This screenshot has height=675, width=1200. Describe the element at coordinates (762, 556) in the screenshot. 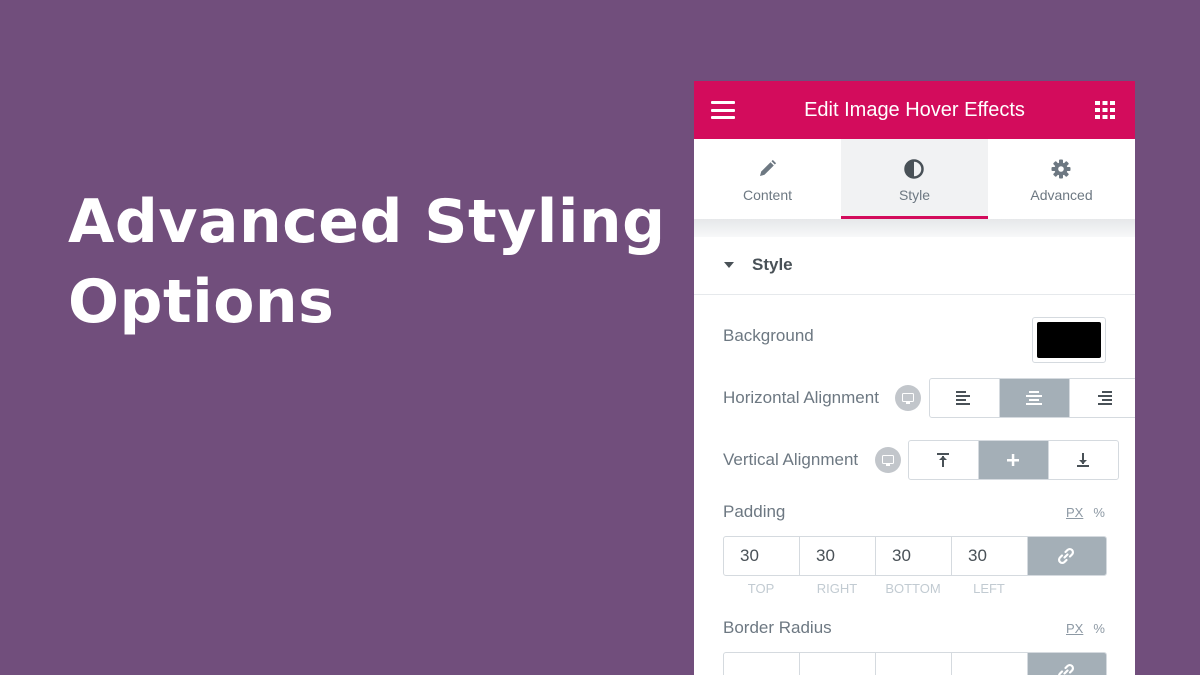

I see `padding-top-input: 30` at that location.